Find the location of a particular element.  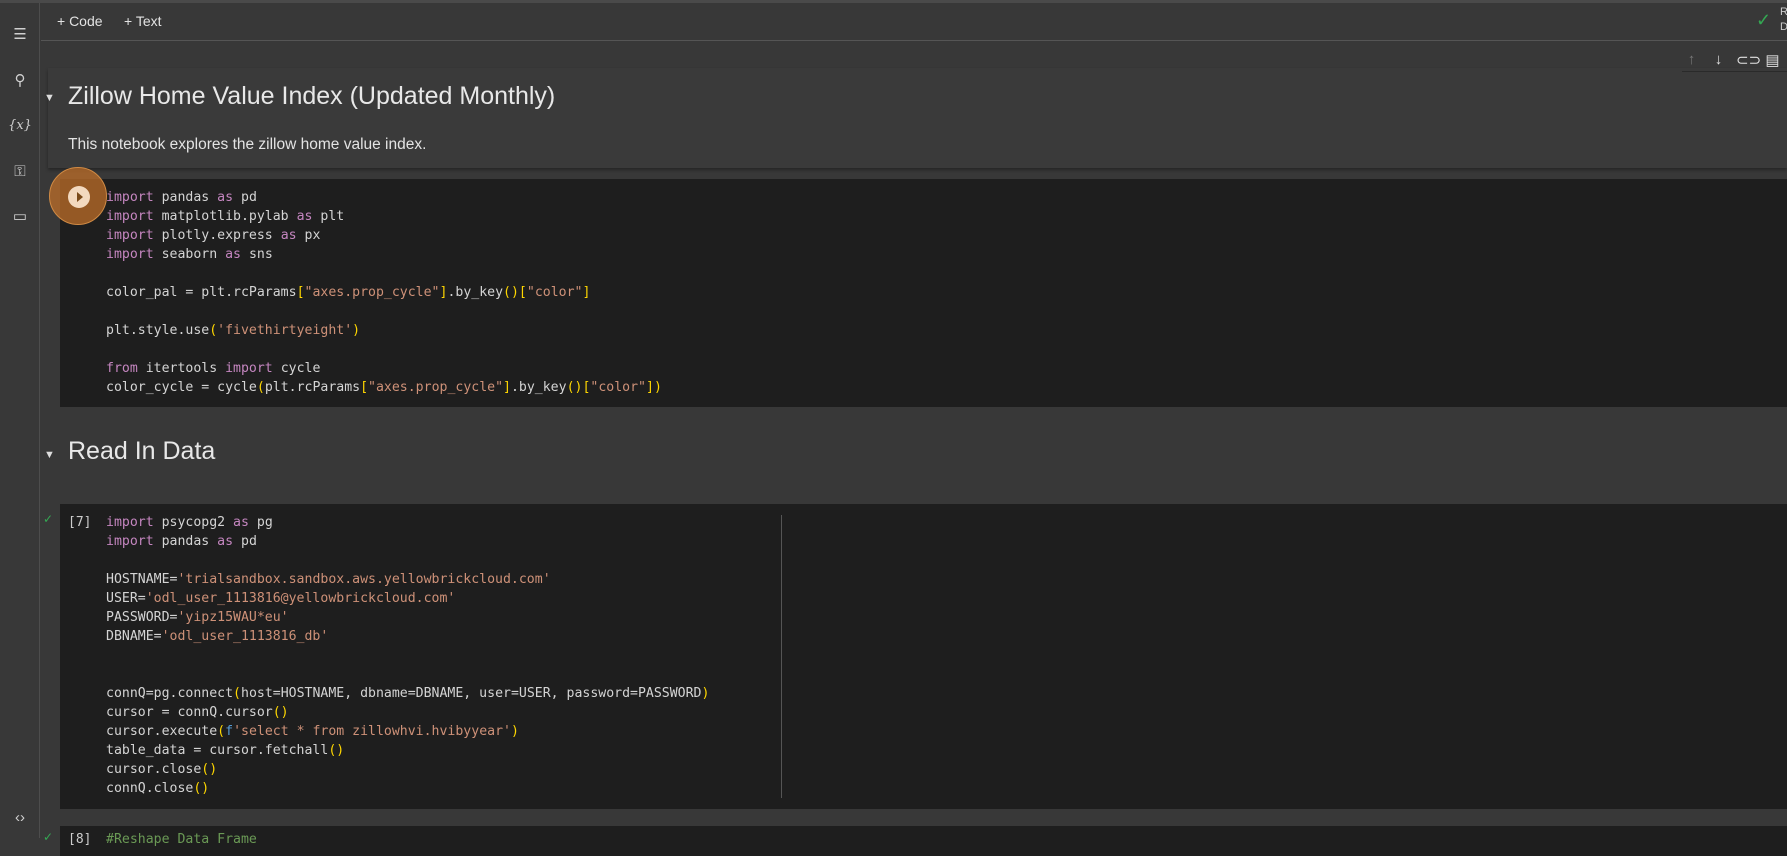

code-line: PASSWORD='yipz15WAU*eu' is located at coordinates (407, 617).